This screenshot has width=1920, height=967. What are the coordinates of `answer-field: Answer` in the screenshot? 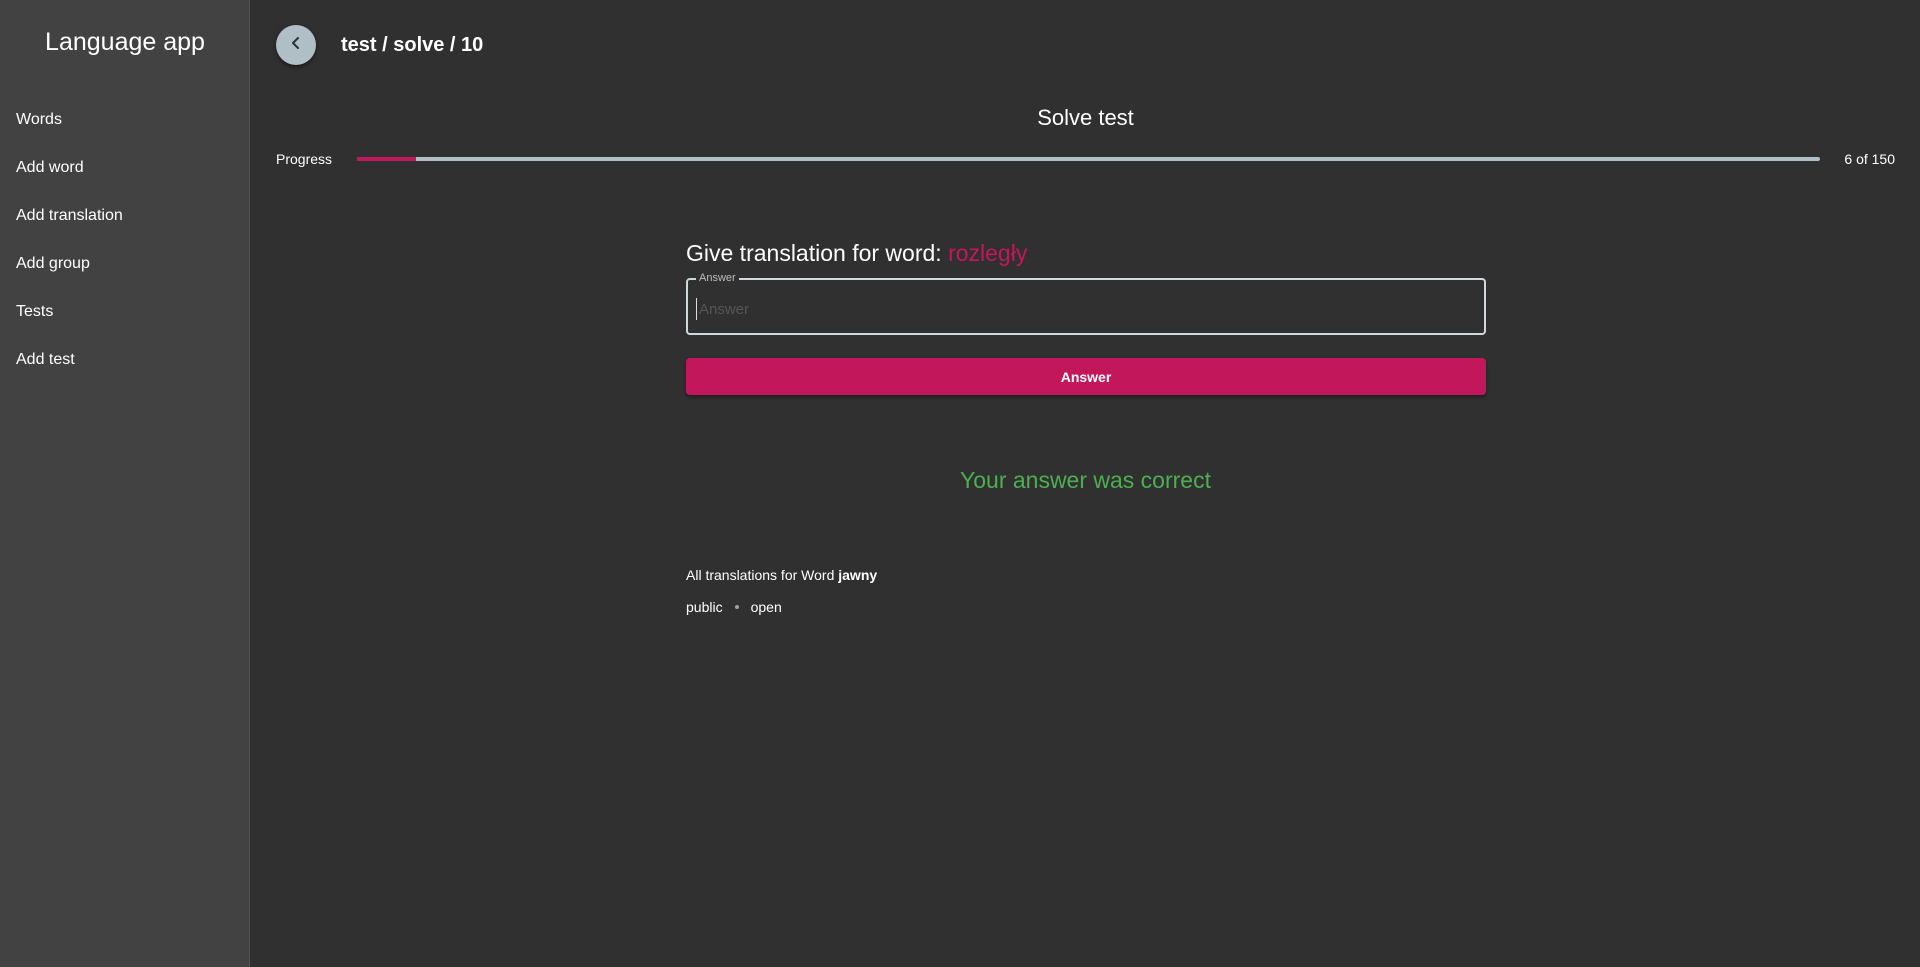 It's located at (1086, 303).